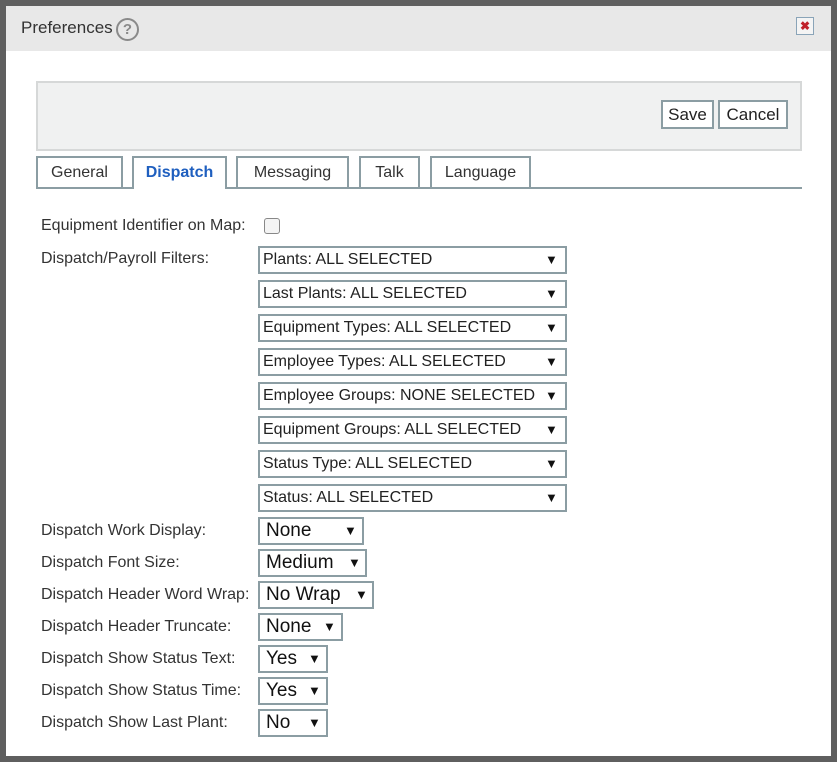 Image resolution: width=837 pixels, height=762 pixels. I want to click on show-last-plant-select: No ▼, so click(293, 723).